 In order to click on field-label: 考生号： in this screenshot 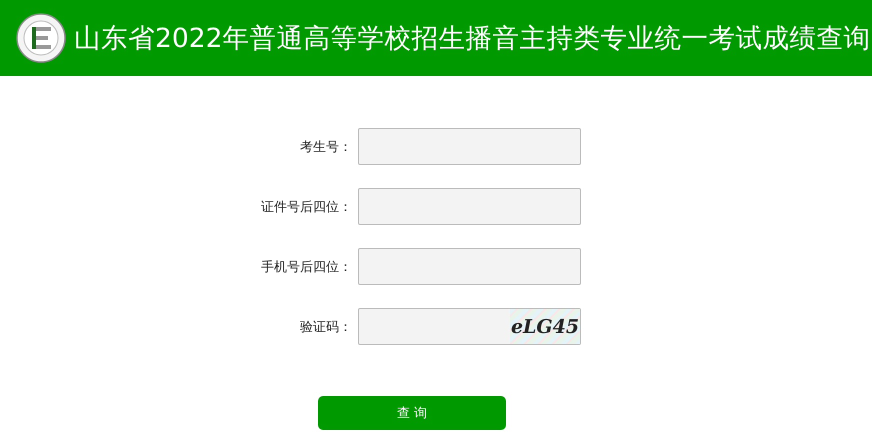, I will do `click(325, 147)`.